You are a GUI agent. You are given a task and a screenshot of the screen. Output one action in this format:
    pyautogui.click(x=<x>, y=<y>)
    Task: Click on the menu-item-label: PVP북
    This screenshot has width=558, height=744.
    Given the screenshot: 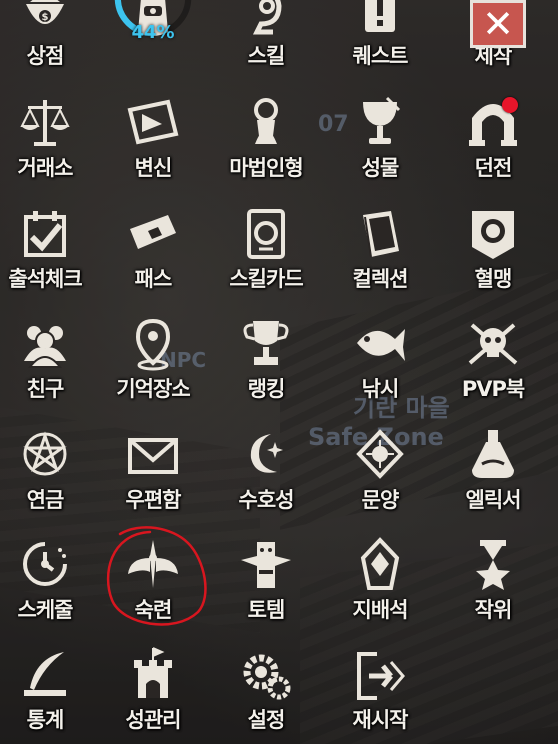 What is the action you would take?
    pyautogui.click(x=493, y=389)
    